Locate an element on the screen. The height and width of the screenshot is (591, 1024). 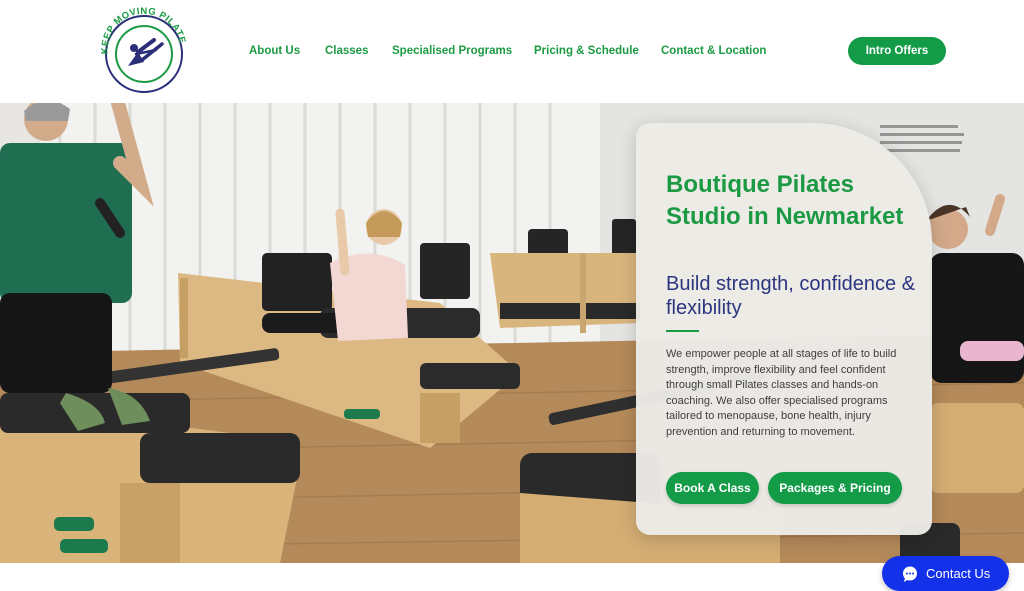
nav-specialised-programs: Specialised Programs is located at coordinates (452, 51).